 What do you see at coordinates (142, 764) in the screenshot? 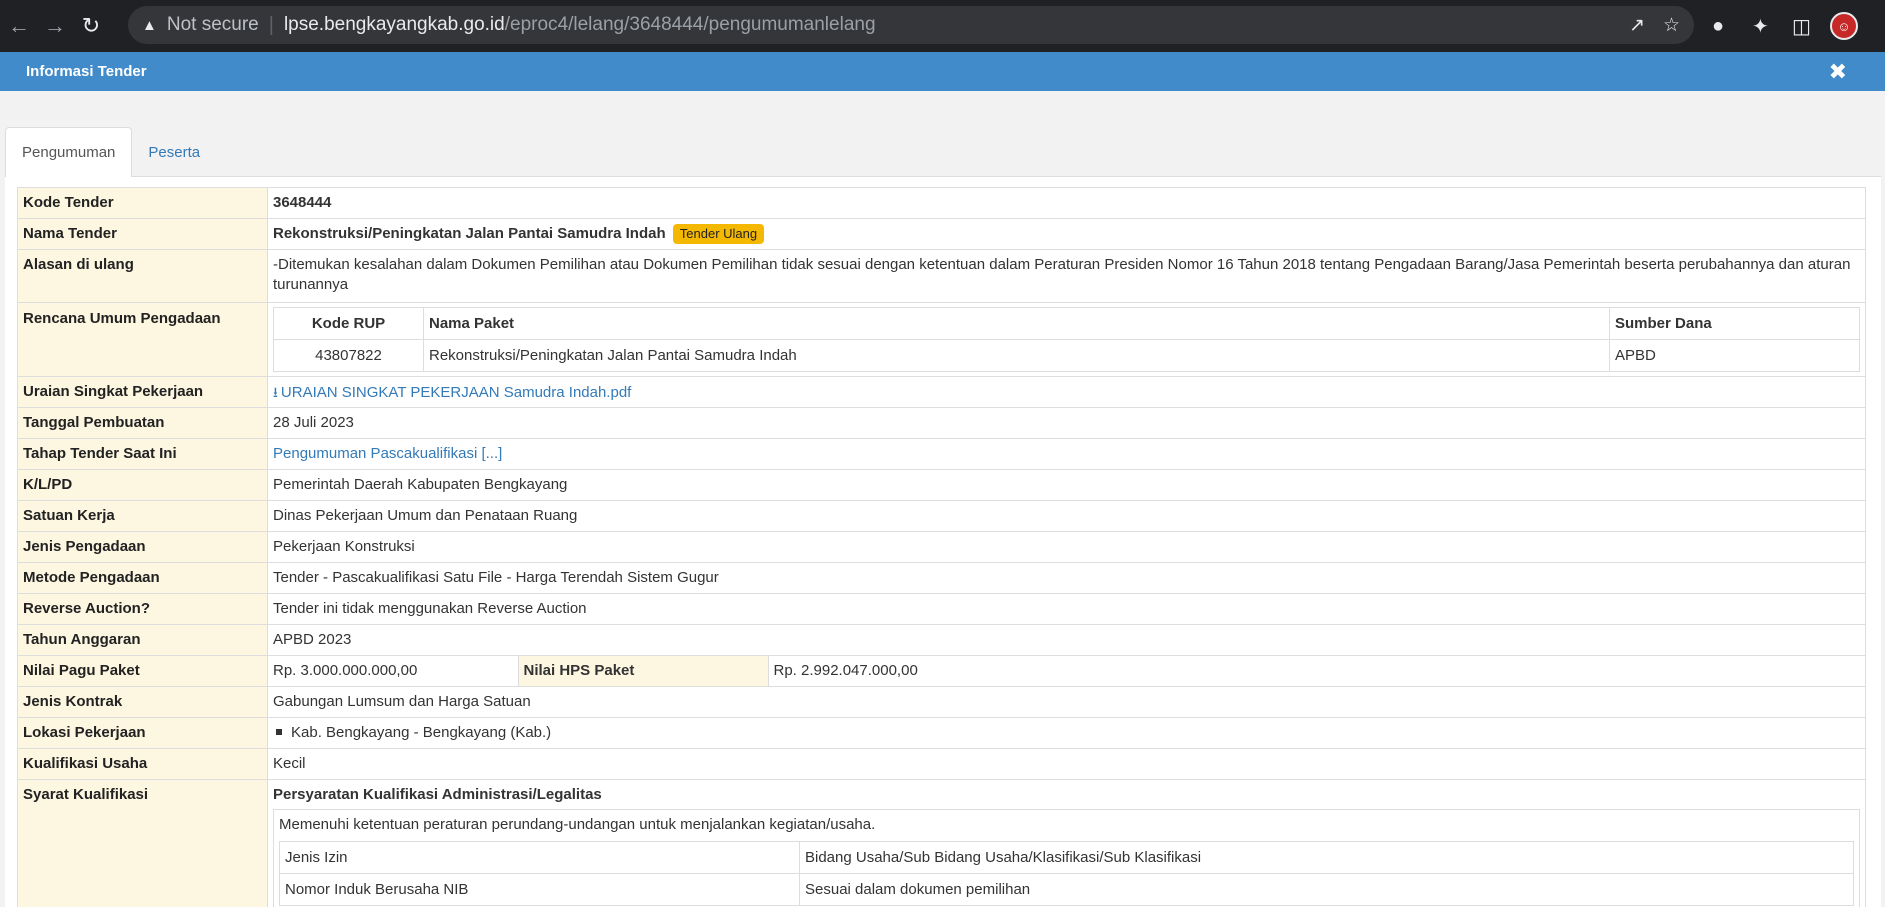
I see `row-label: Kualifikasi Usaha` at bounding box center [142, 764].